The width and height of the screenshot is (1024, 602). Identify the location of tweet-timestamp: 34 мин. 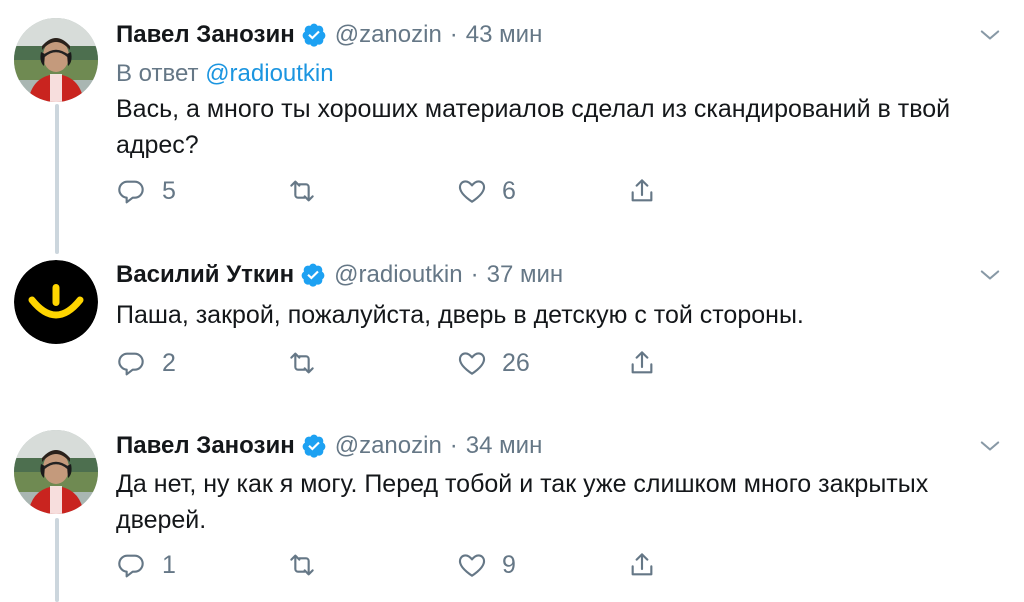
(504, 446).